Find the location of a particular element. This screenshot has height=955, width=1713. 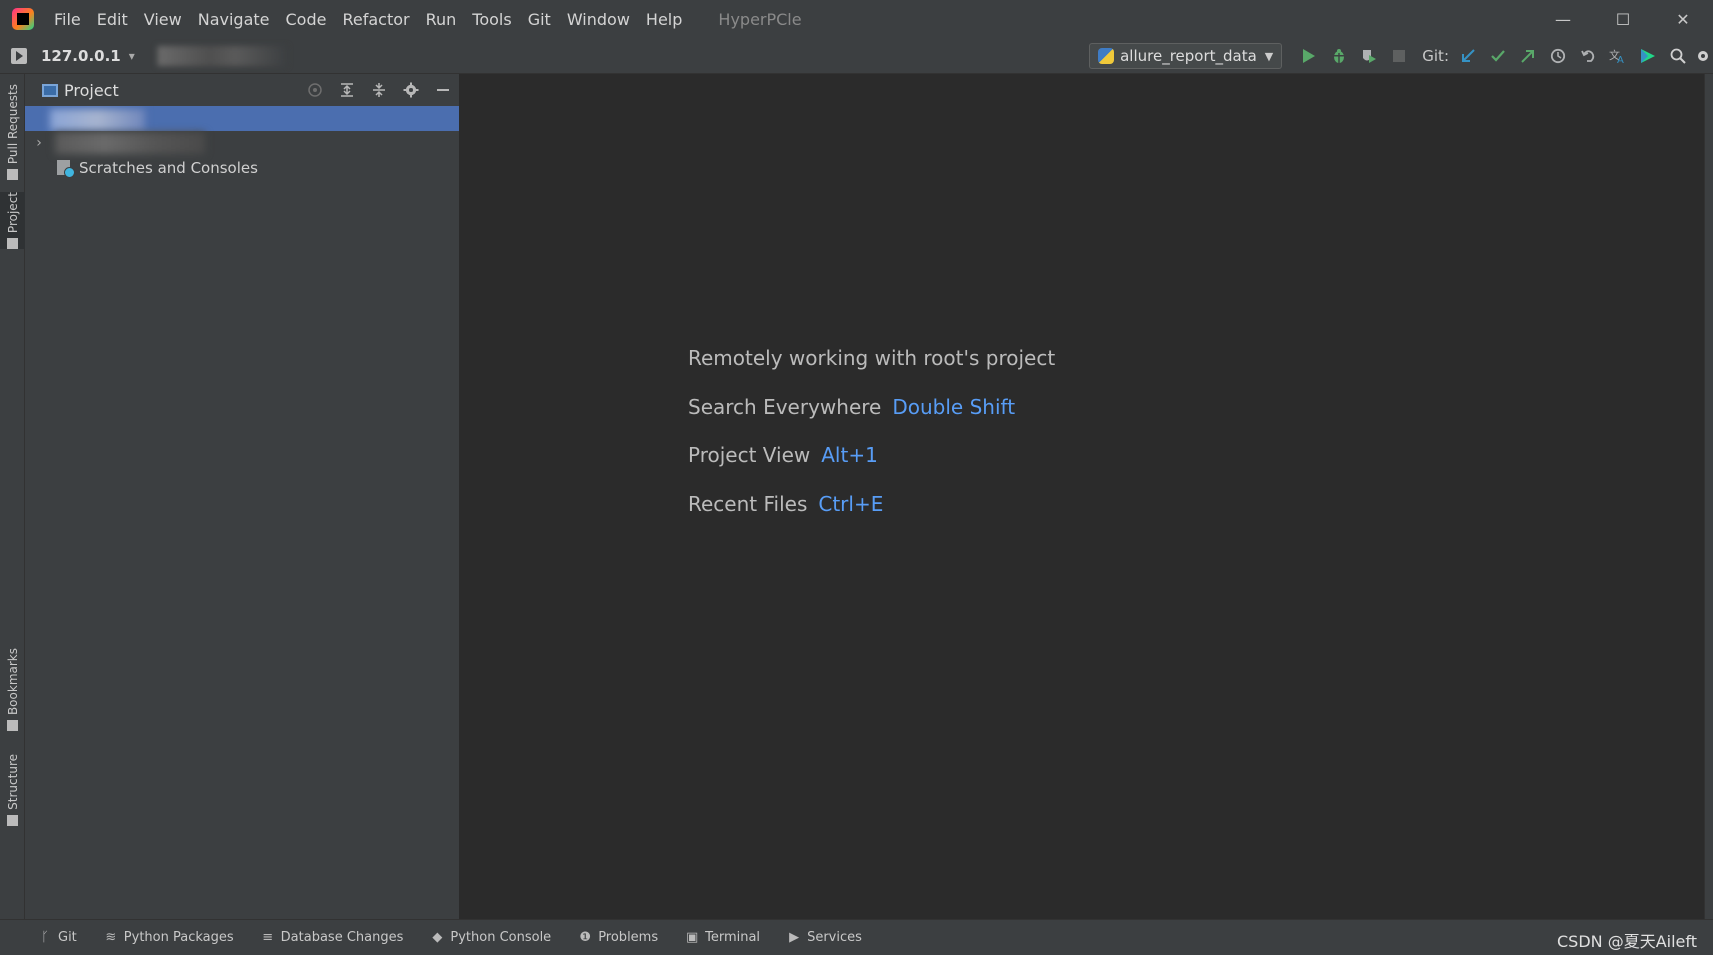

tree-row-selected is located at coordinates (242, 118).